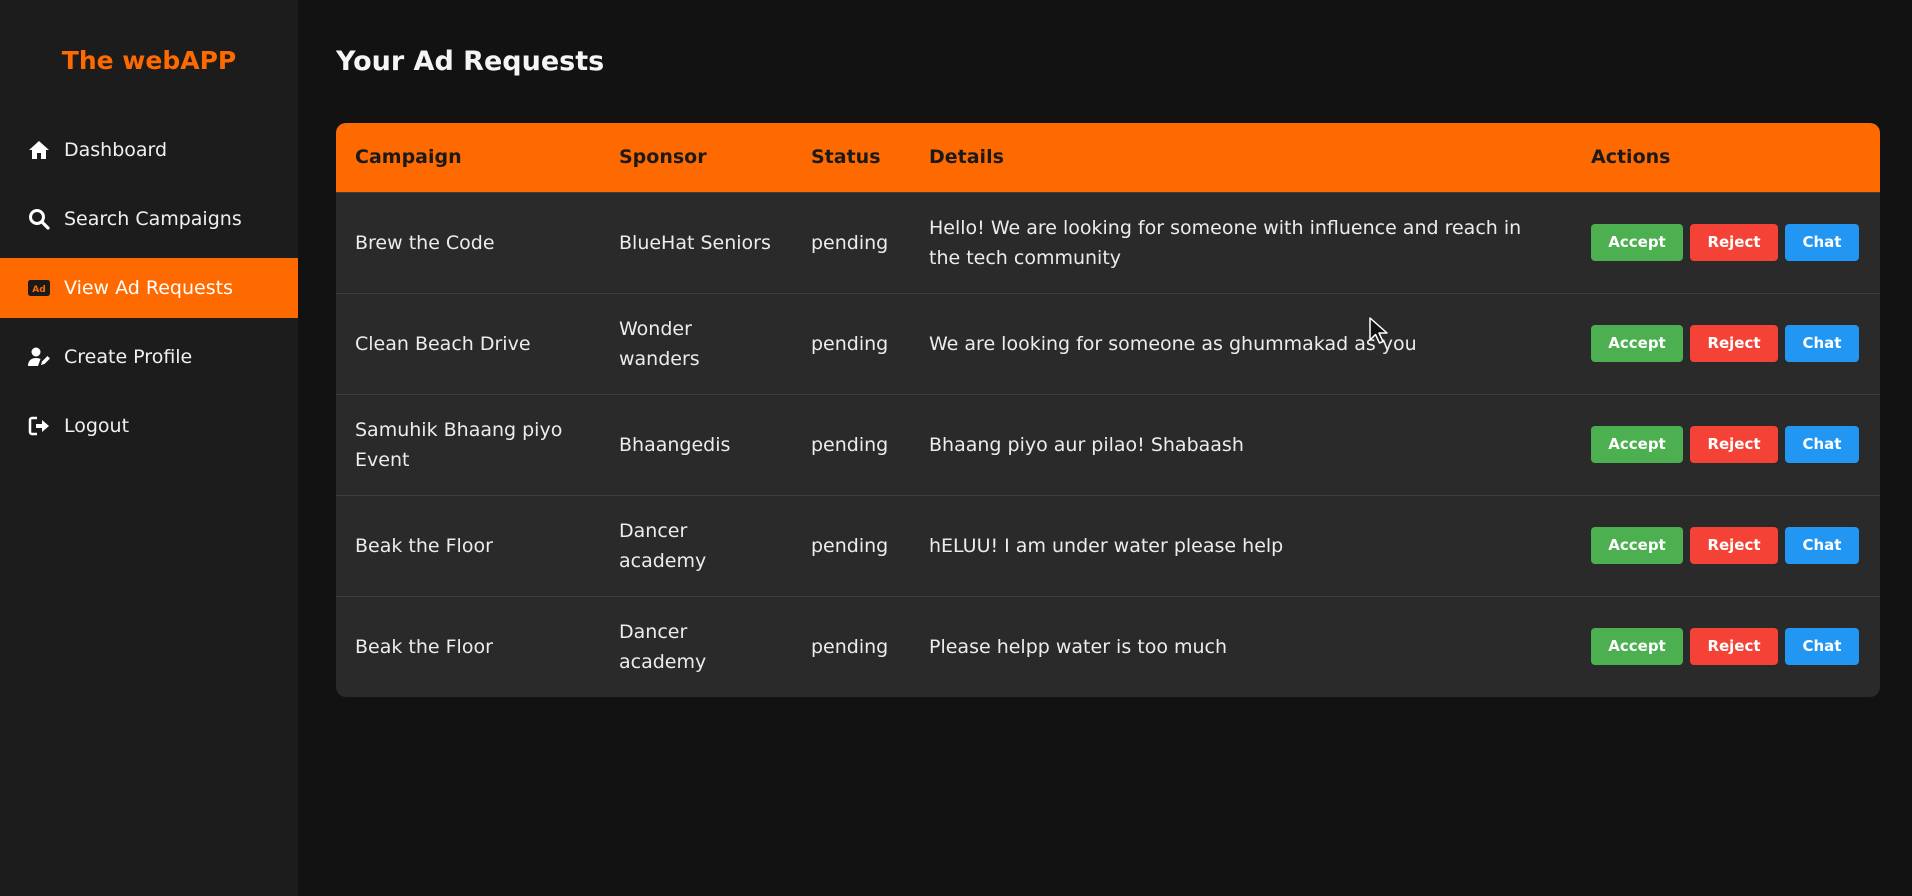 The width and height of the screenshot is (1912, 896). What do you see at coordinates (675, 444) in the screenshot?
I see `sponsor-cell: Bhaangedis` at bounding box center [675, 444].